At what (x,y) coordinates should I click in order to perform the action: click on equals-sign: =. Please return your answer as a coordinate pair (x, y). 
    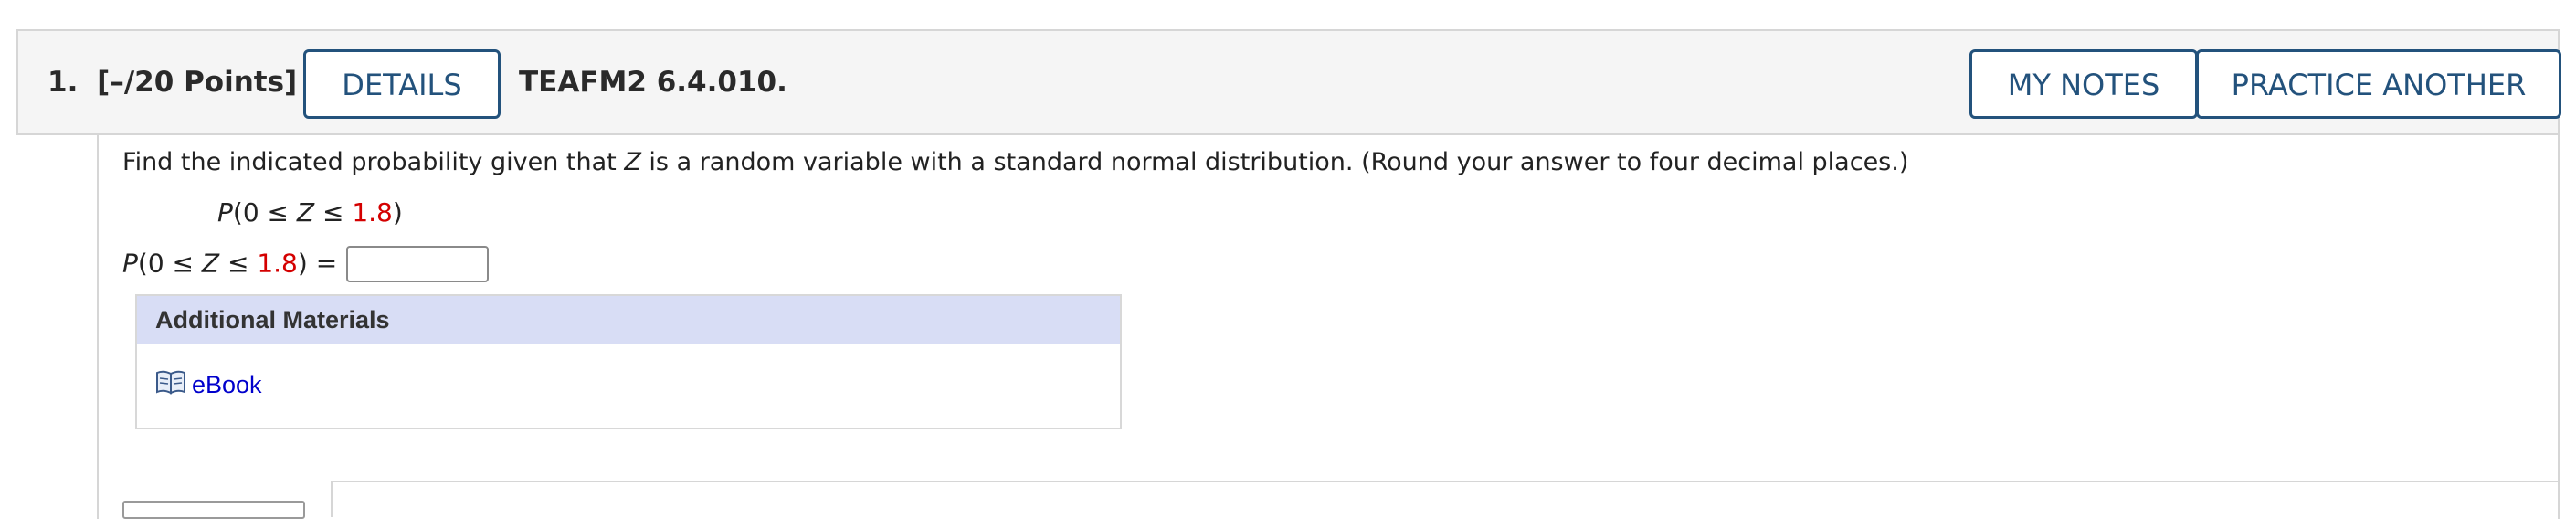
    Looking at the image, I should click on (322, 263).